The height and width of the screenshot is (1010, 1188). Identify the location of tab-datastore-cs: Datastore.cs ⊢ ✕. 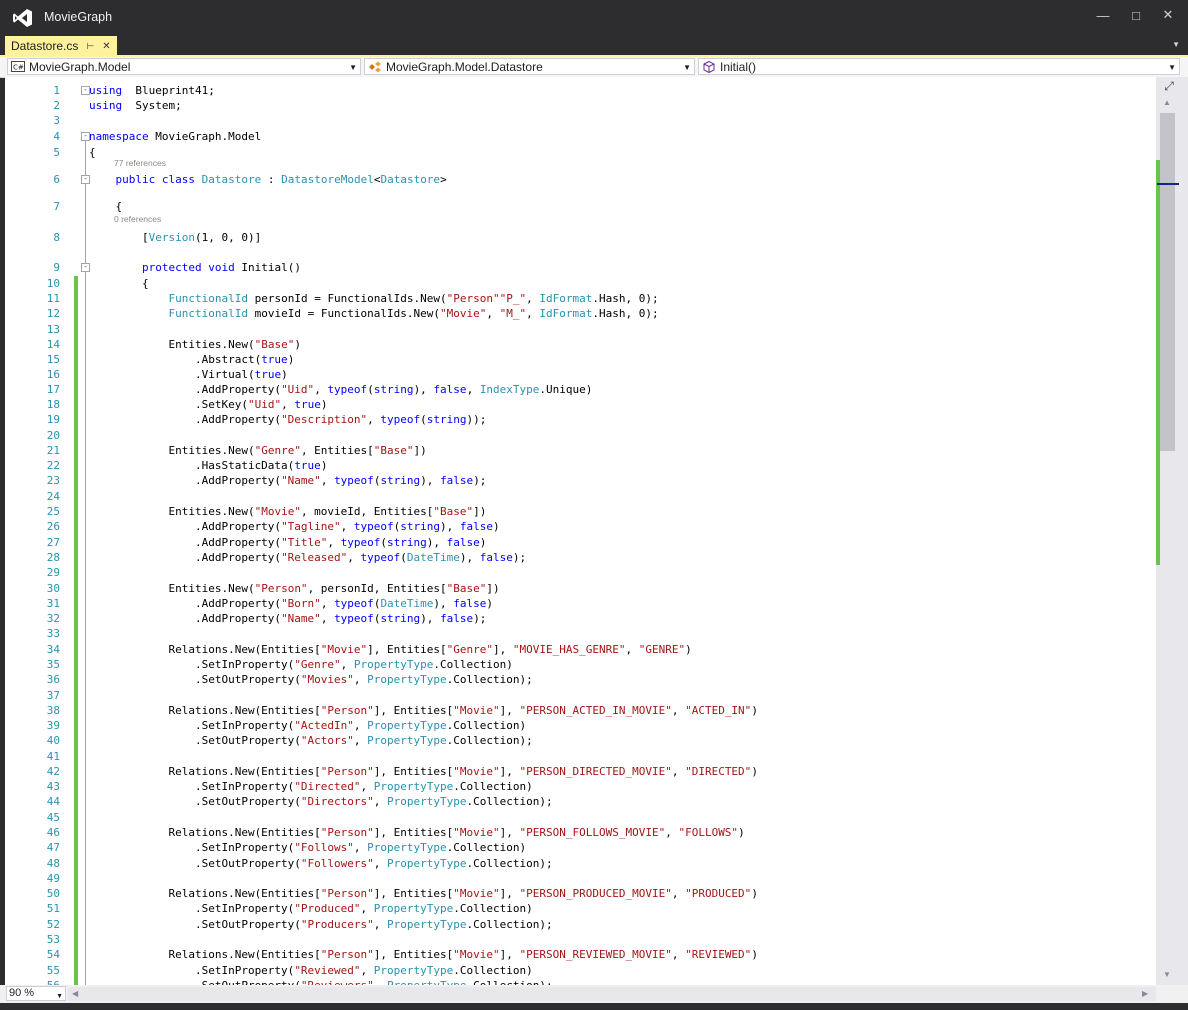
(61, 46).